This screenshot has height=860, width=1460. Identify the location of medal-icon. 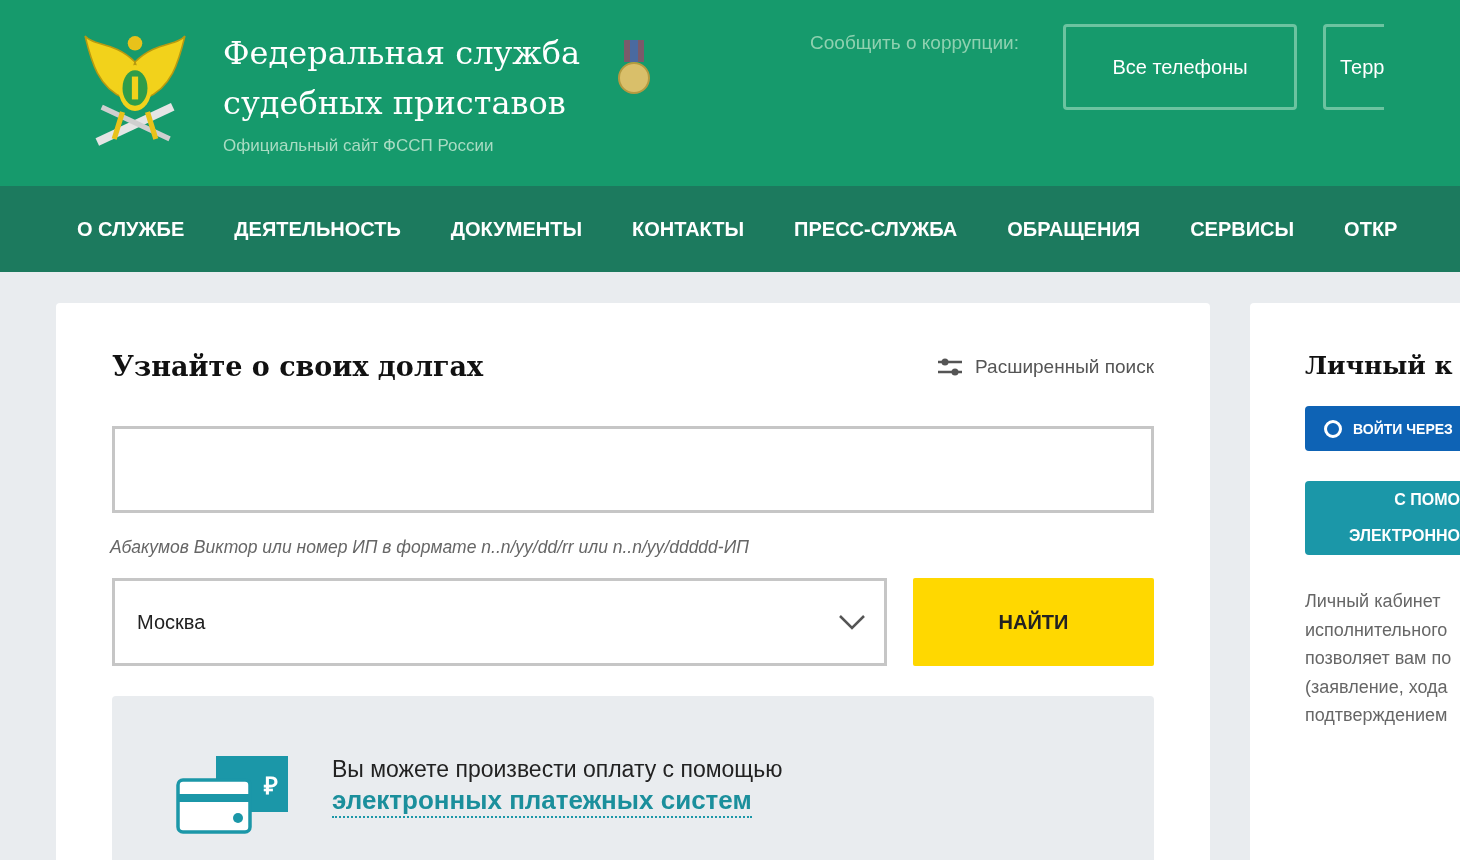
(634, 68).